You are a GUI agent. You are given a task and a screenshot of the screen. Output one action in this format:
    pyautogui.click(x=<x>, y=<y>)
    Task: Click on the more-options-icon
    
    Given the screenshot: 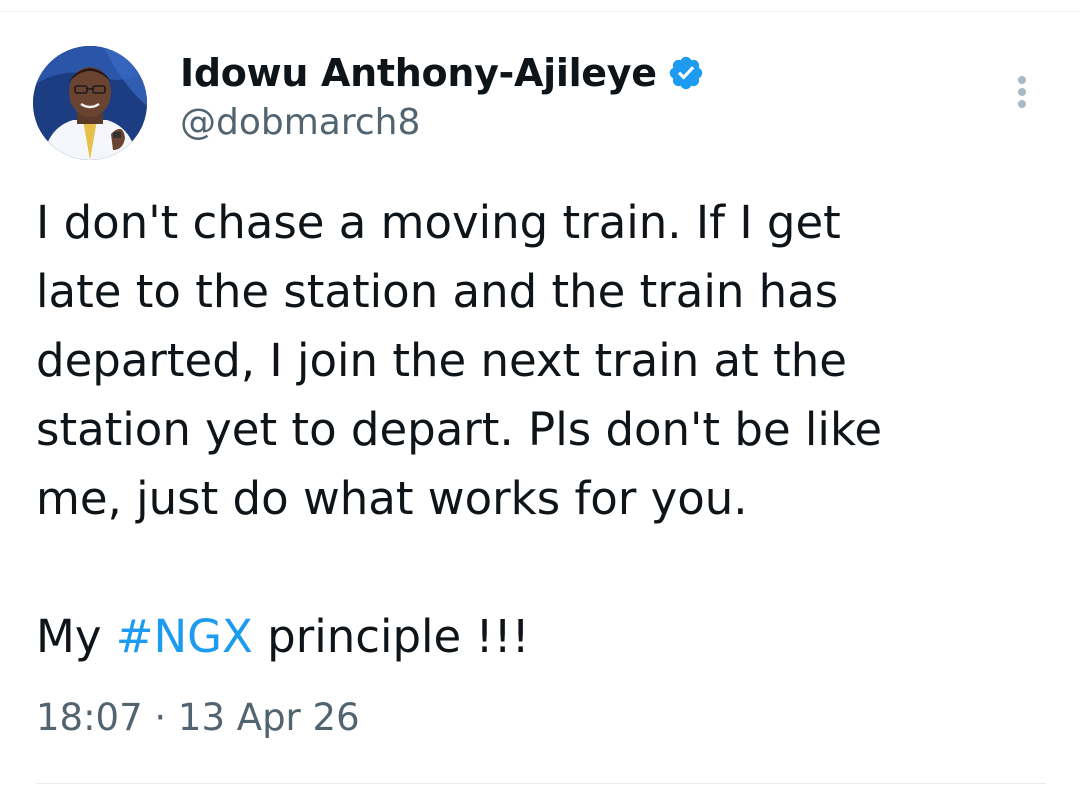 What is the action you would take?
    pyautogui.click(x=1022, y=92)
    